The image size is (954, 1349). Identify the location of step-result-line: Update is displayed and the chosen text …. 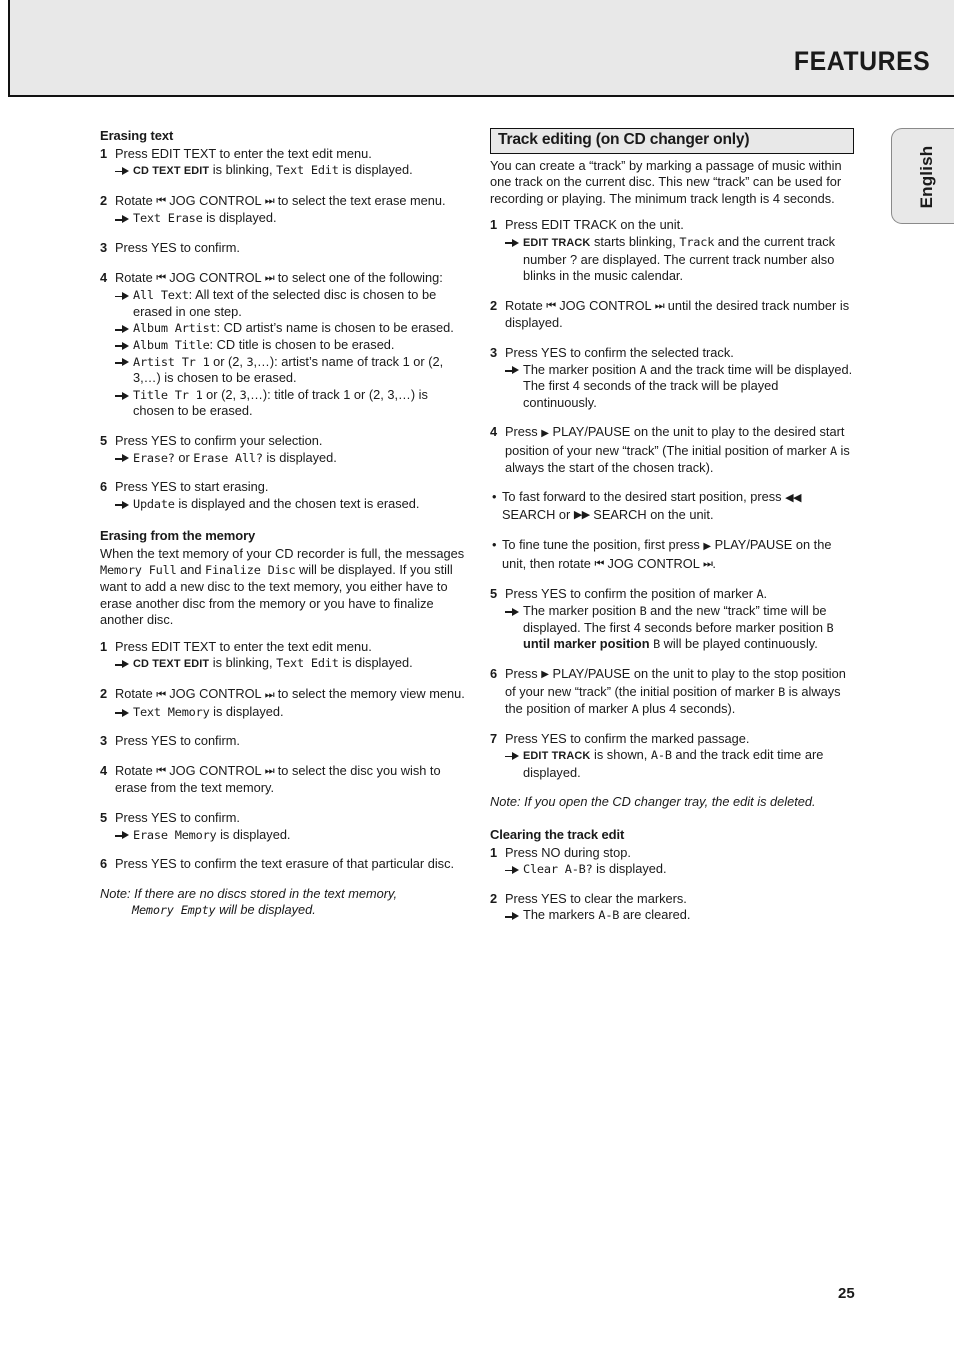
(293, 504).